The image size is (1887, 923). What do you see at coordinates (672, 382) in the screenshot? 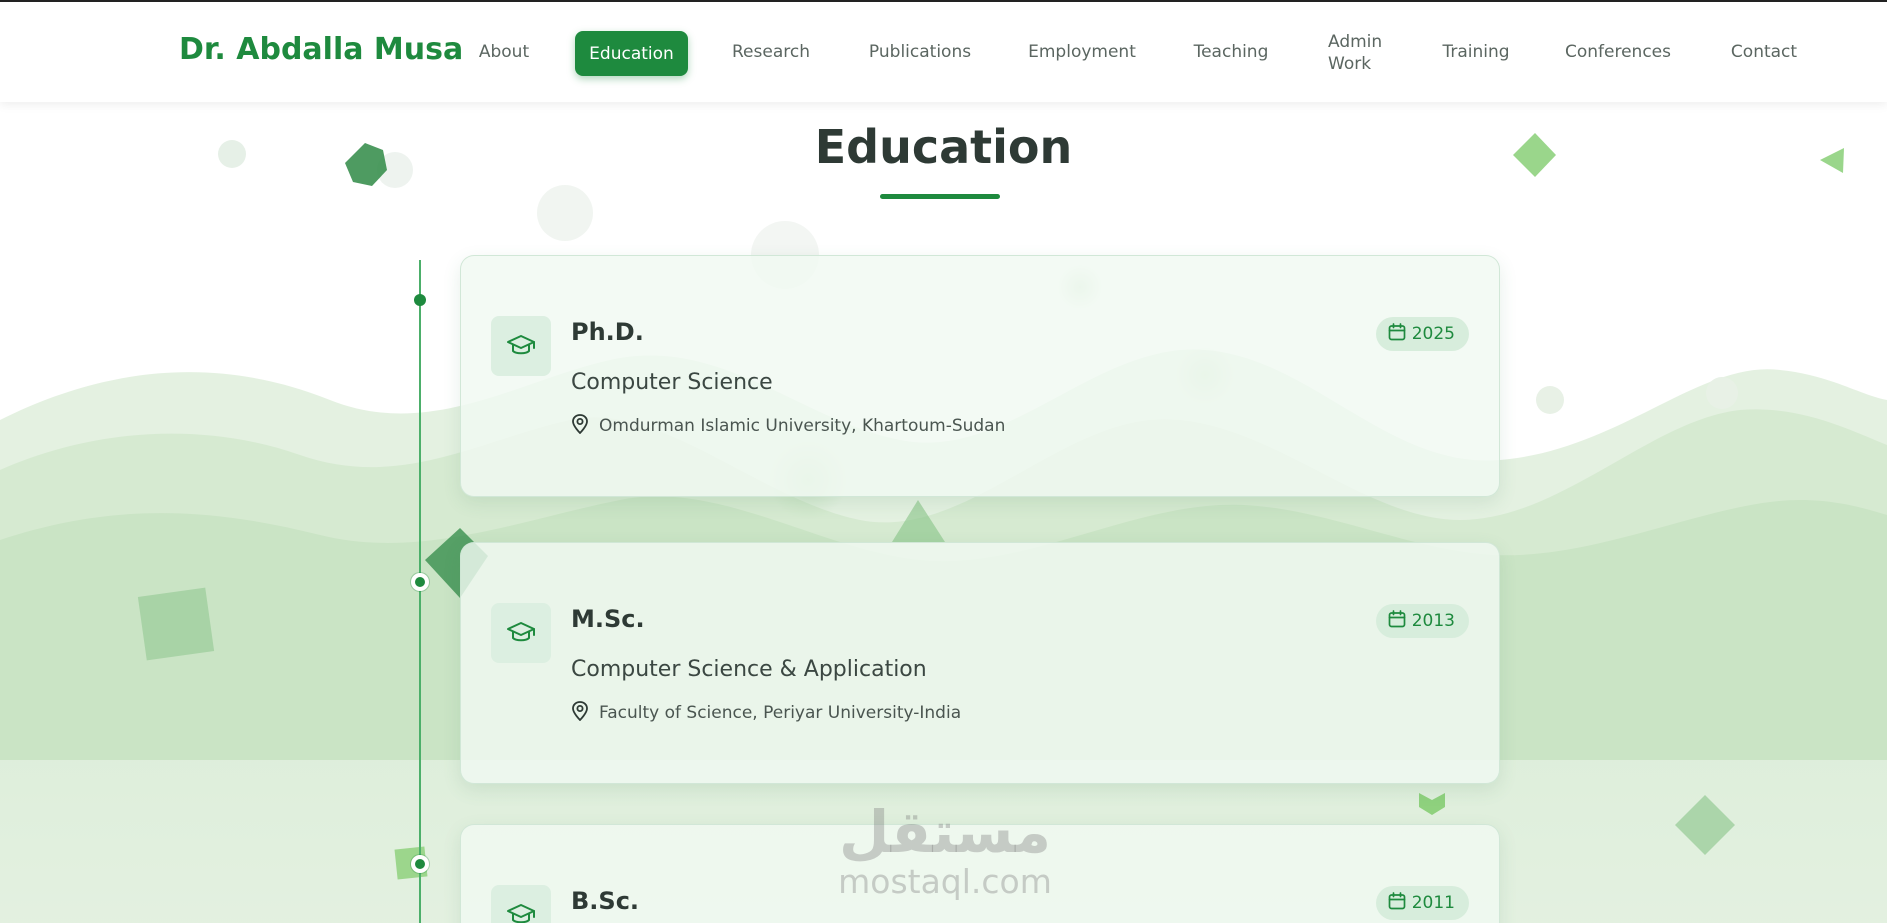
I see `degree-field: Computer Science` at bounding box center [672, 382].